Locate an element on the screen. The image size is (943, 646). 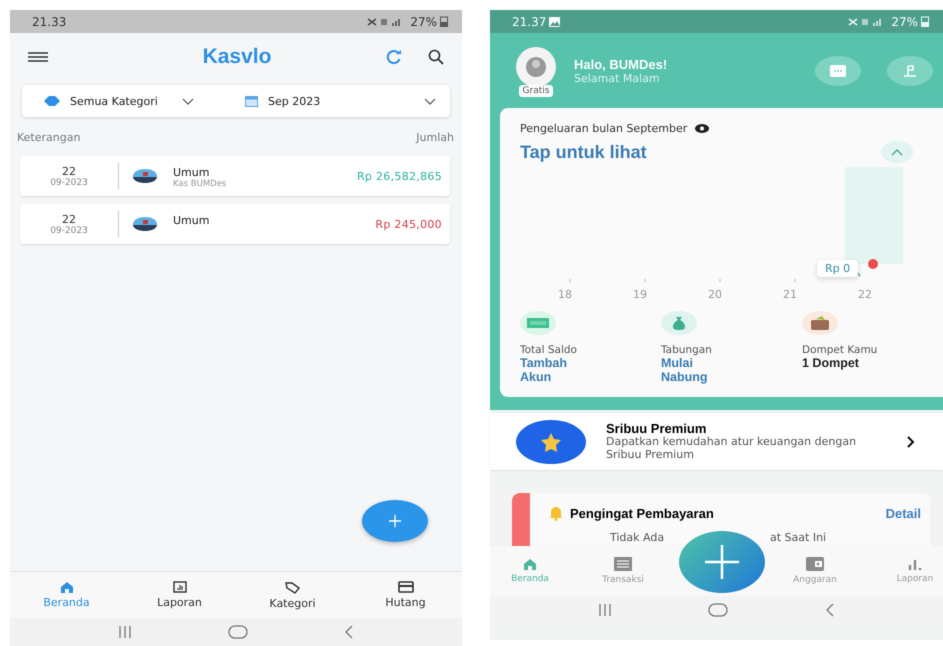
greeting: Halo, BUMDes! is located at coordinates (621, 64).